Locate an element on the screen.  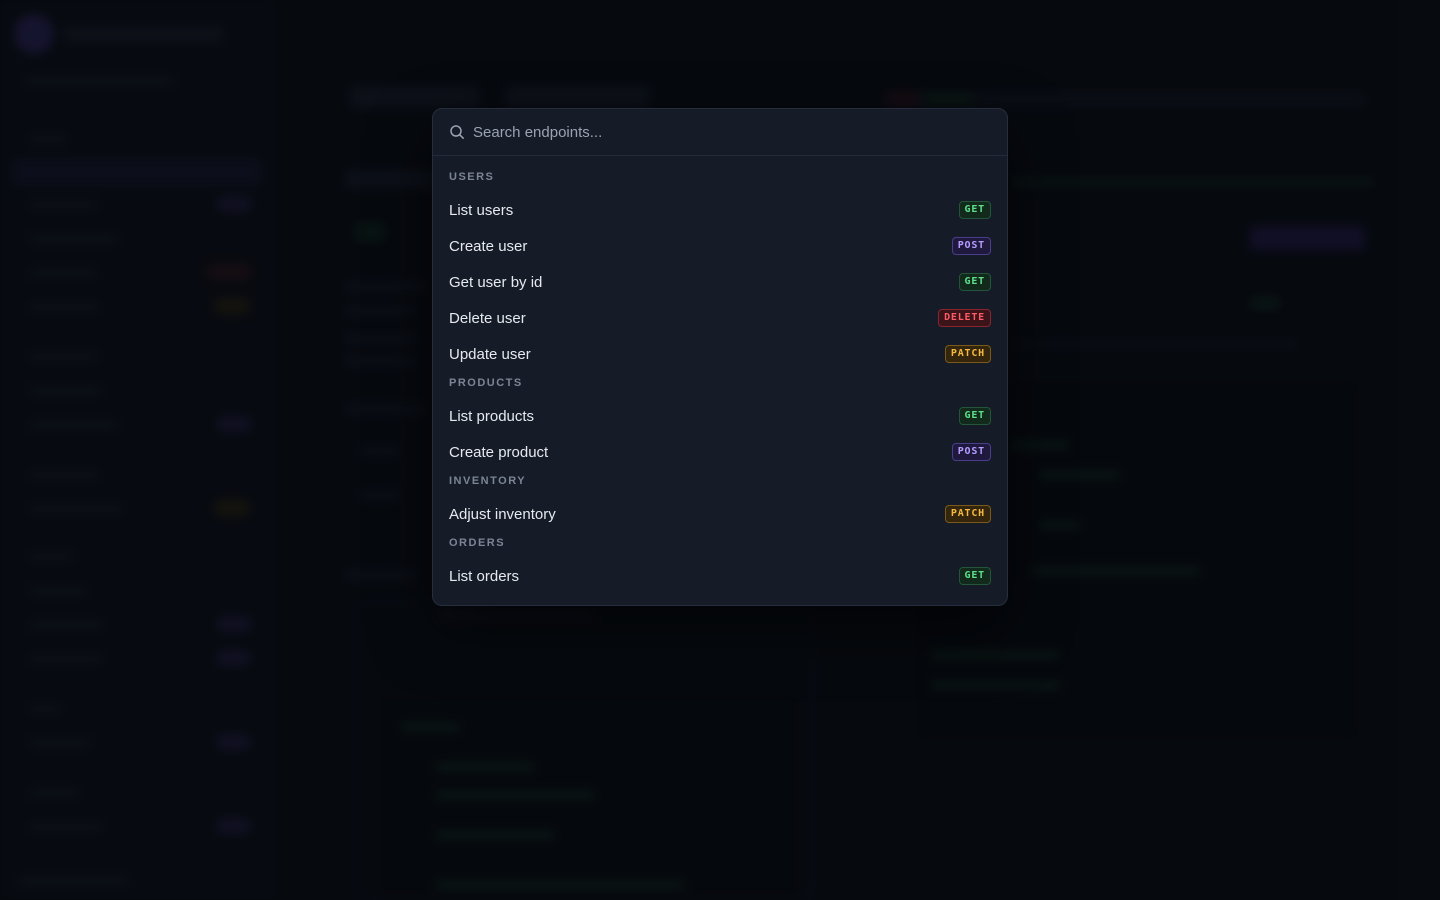
search-bar is located at coordinates (720, 132).